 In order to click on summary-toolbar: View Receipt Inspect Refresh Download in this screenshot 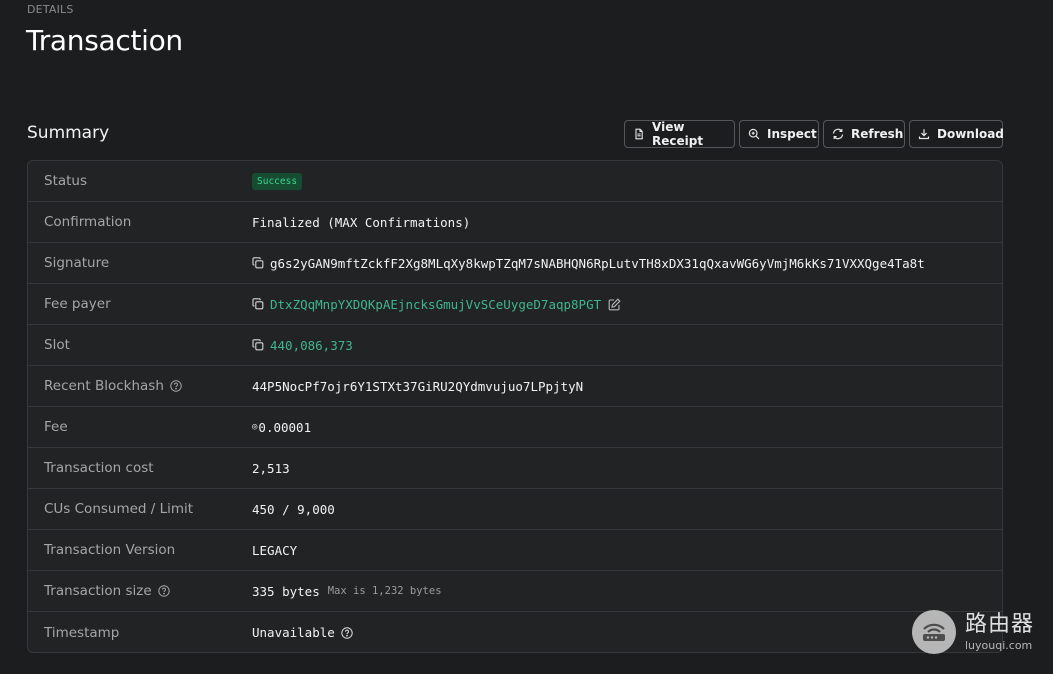, I will do `click(814, 134)`.